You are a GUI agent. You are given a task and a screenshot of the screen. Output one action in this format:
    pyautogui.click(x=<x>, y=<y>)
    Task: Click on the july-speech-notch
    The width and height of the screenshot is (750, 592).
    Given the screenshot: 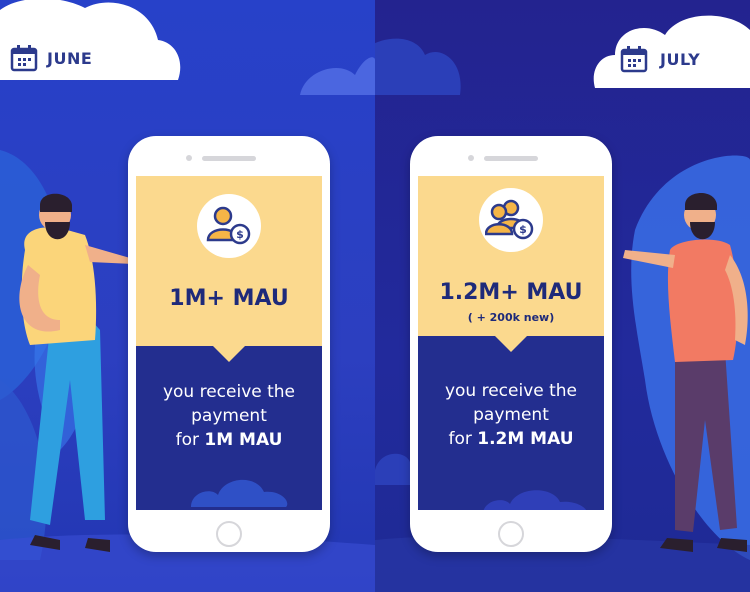 What is the action you would take?
    pyautogui.click(x=511, y=344)
    